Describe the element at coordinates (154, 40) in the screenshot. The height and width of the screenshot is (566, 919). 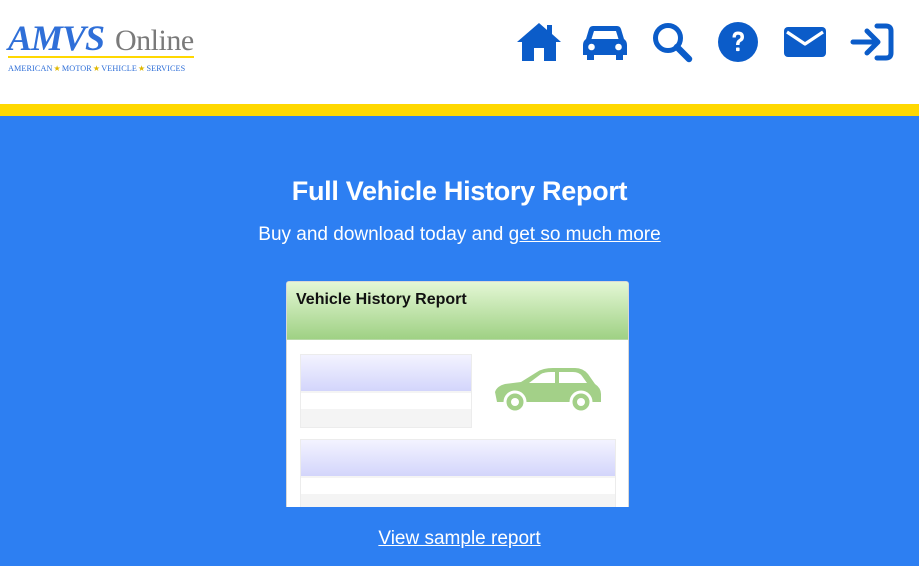
I see `logo-suffix: Online` at that location.